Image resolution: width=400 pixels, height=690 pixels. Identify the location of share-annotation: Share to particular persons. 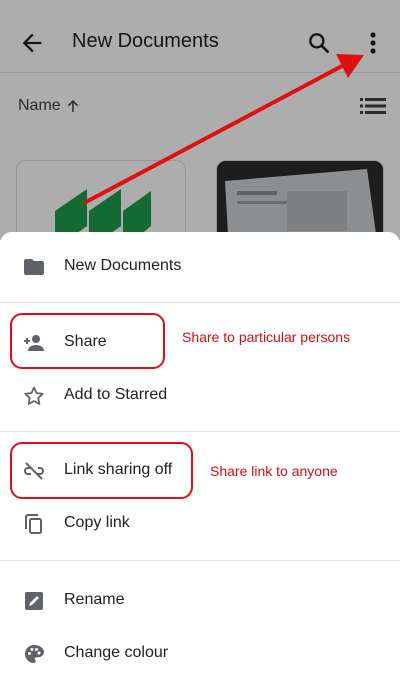
(266, 337).